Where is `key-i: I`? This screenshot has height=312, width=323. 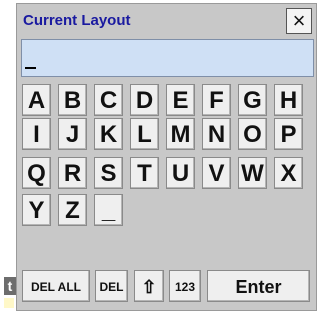 key-i: I is located at coordinates (36, 134).